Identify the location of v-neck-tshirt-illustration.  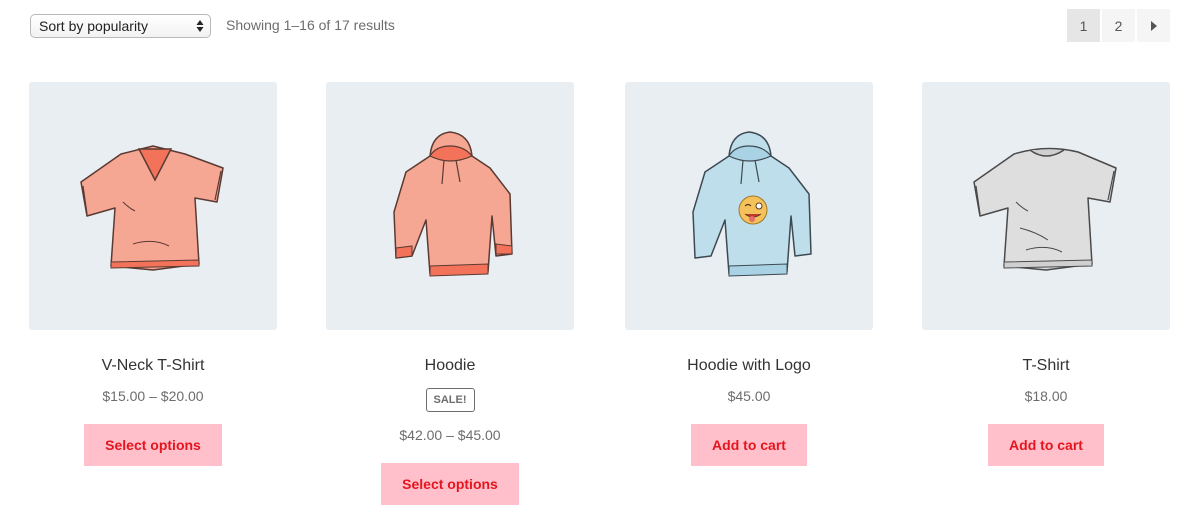
(152, 208).